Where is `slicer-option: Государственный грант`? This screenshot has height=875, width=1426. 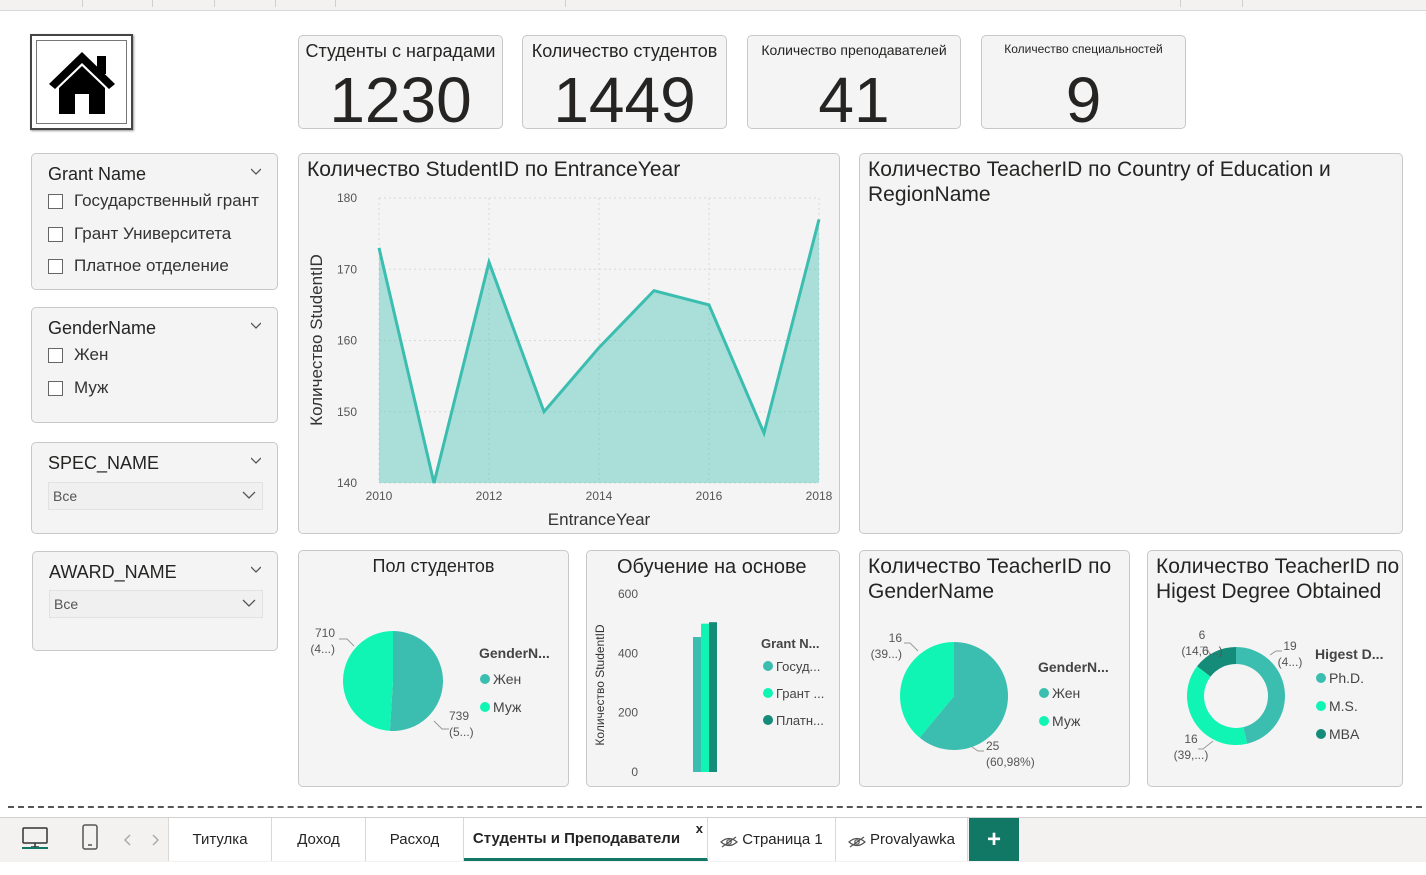 slicer-option: Государственный грант is located at coordinates (153, 201).